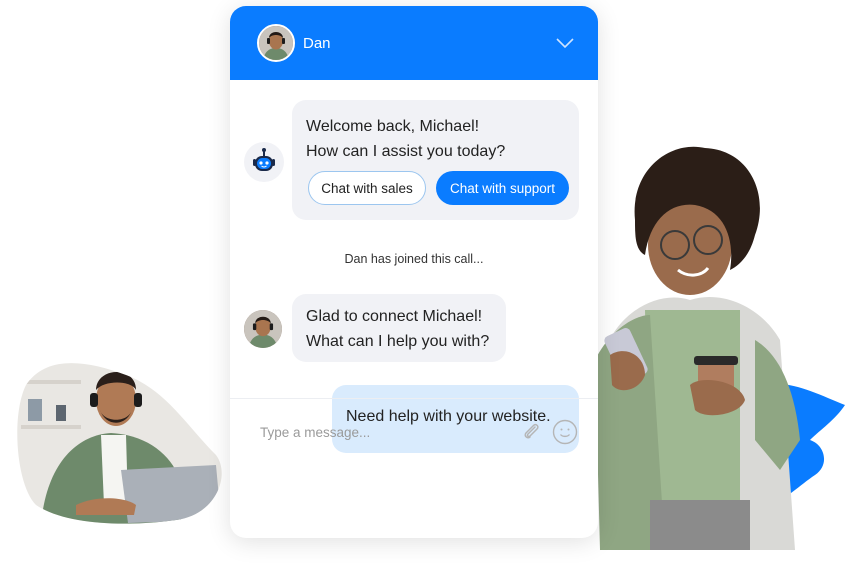 This screenshot has height=576, width=853. I want to click on message-composer, so click(414, 432).